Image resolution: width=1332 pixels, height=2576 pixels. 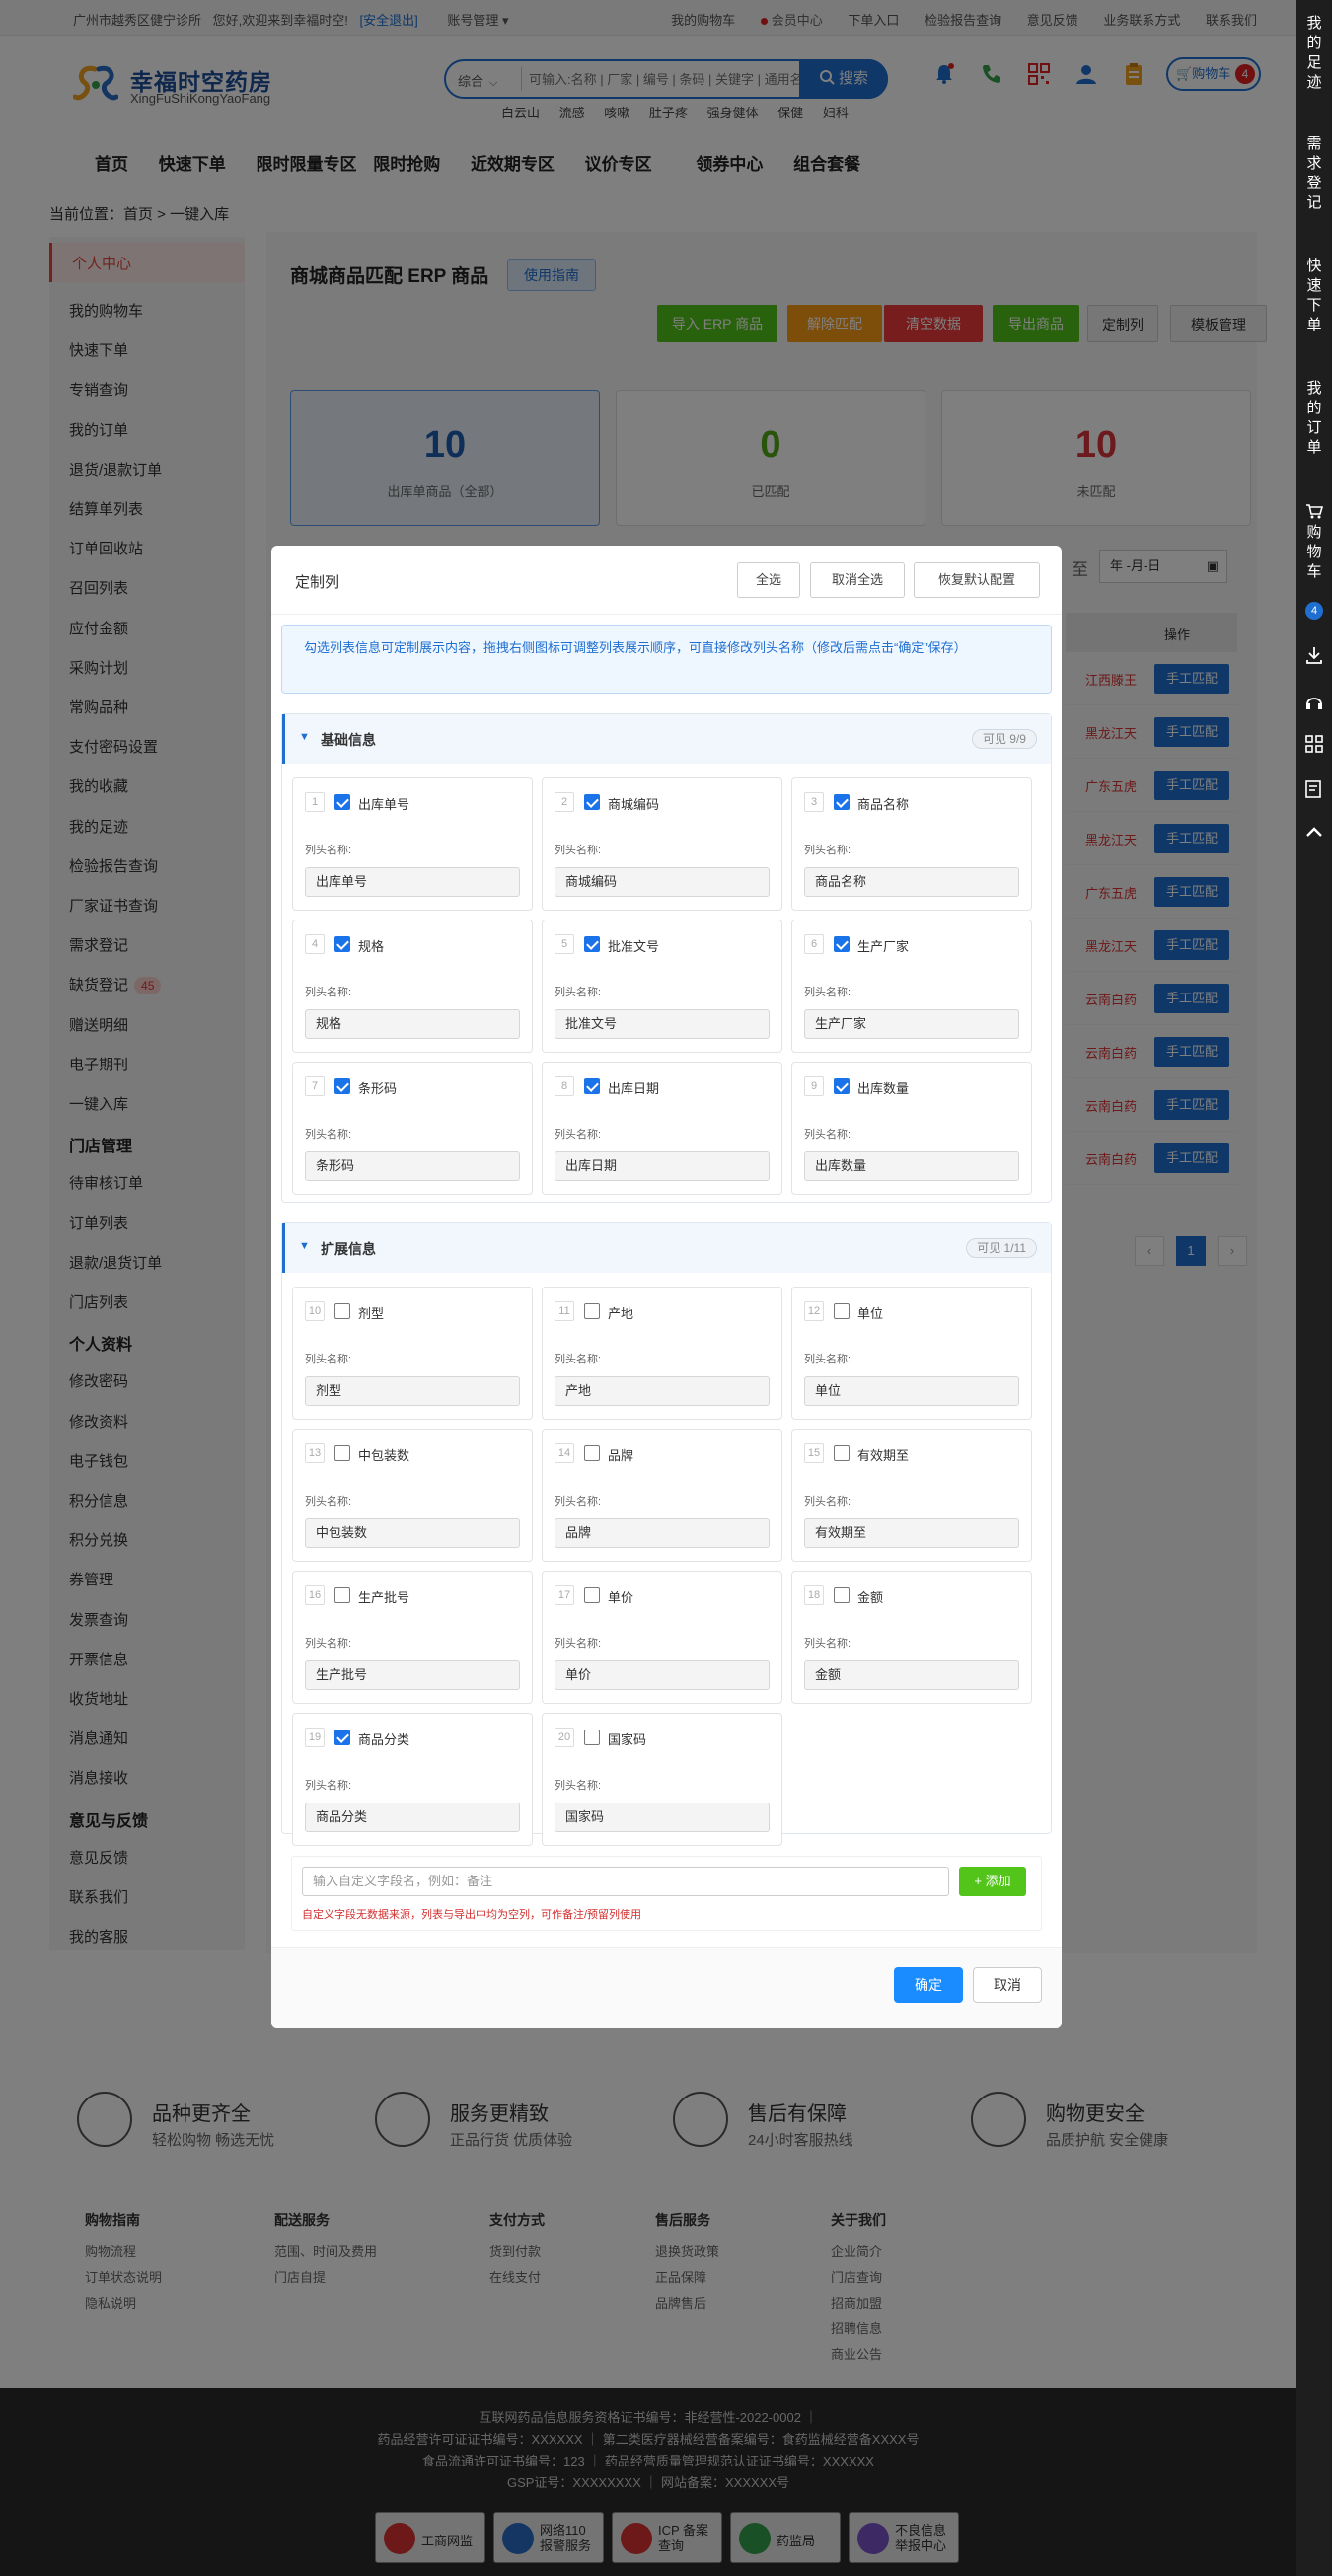 I want to click on column-header-input: 出库数量, so click(x=912, y=1166).